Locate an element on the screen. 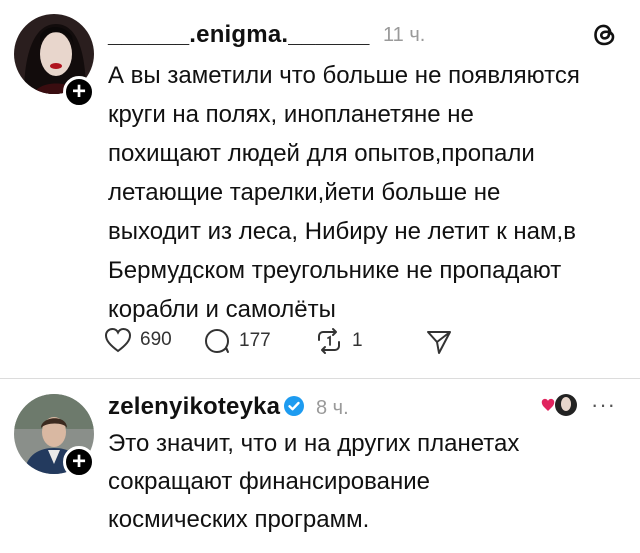  repost-button: 1 is located at coordinates (338, 341).